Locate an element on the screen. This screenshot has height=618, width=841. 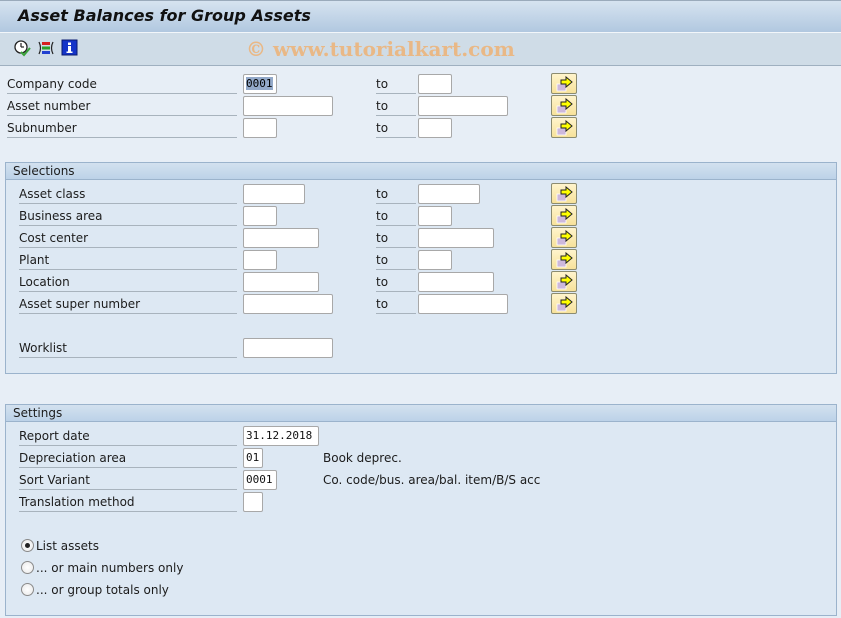
watermark: © www.tutorialkart.com is located at coordinates (380, 49).